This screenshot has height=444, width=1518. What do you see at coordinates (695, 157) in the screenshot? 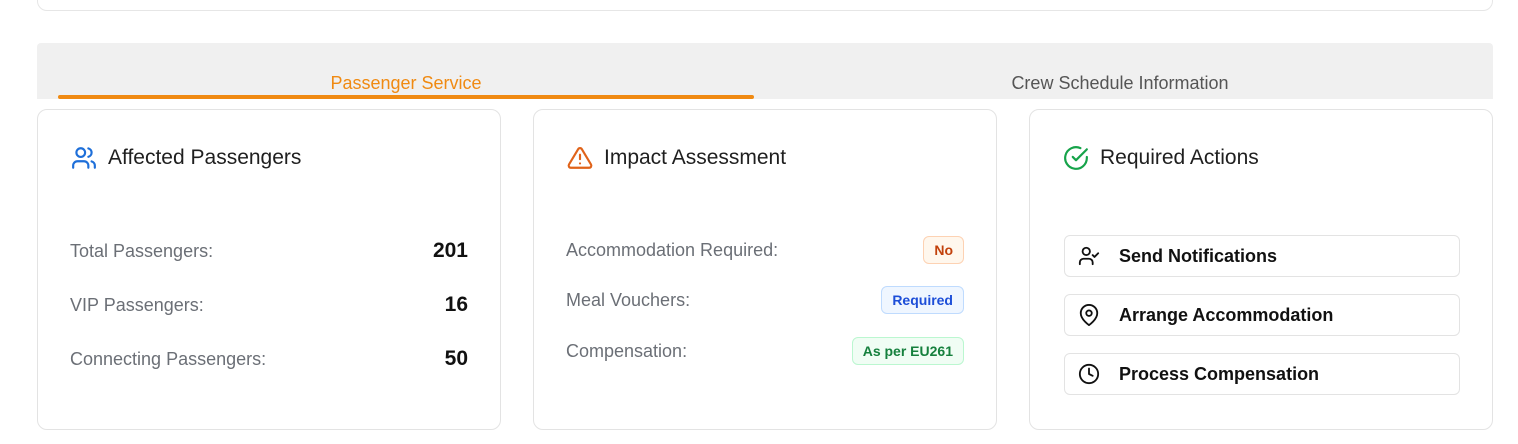
I see `card-title: Impact Assessment` at bounding box center [695, 157].